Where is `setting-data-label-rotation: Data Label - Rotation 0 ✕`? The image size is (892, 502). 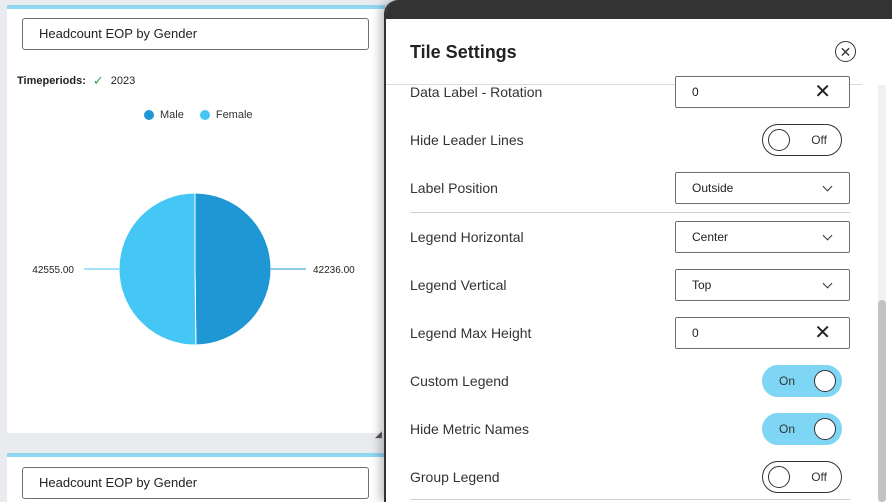
setting-data-label-rotation: Data Label - Rotation 0 ✕ is located at coordinates (630, 92).